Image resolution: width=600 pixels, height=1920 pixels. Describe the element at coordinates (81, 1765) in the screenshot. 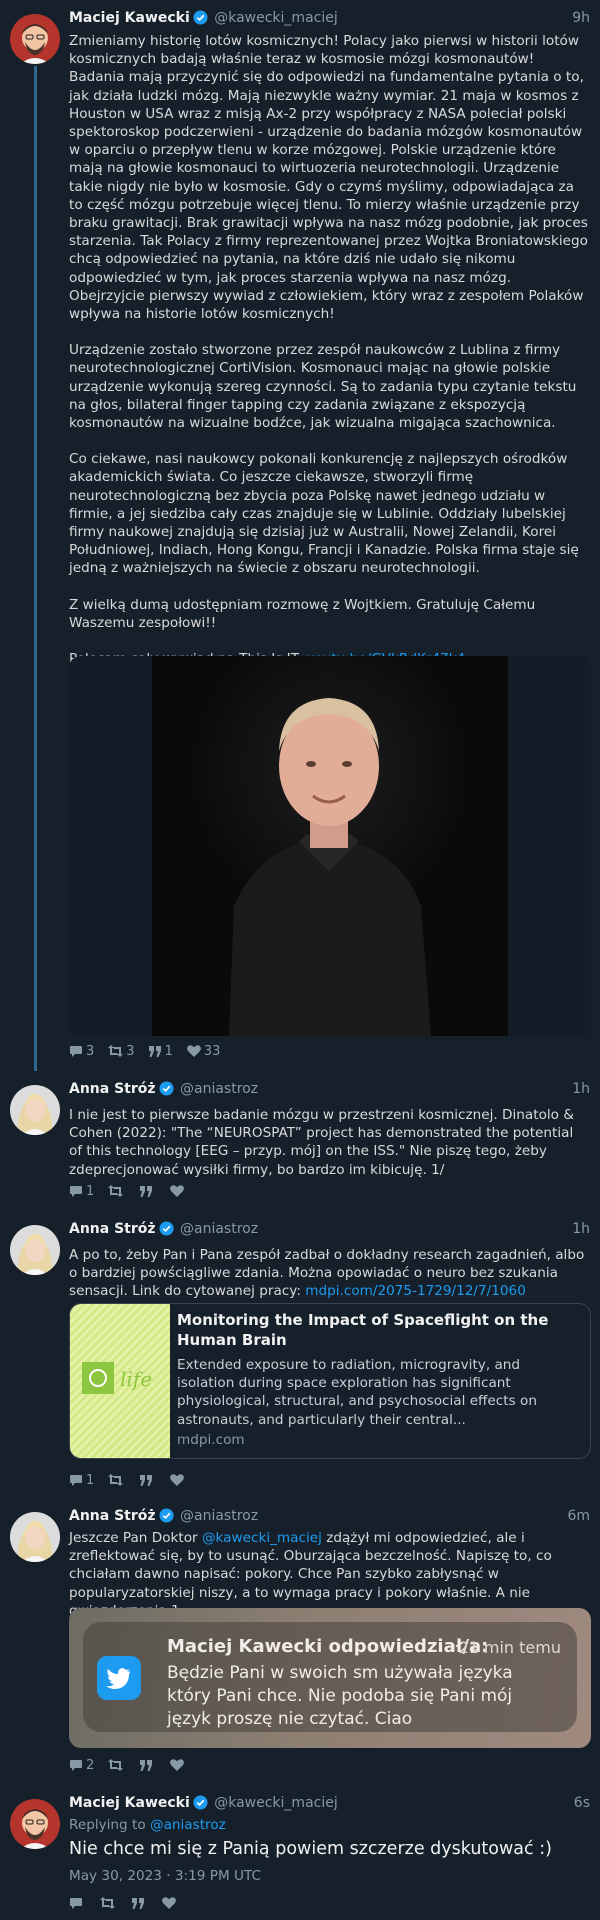

I see `reply-button: 2` at that location.